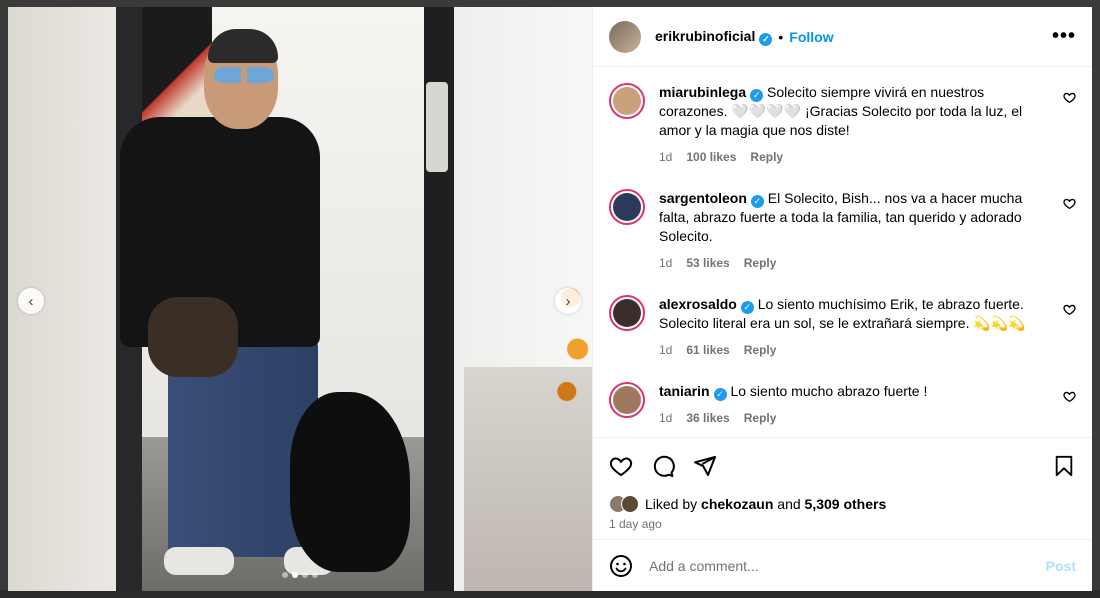 The height and width of the screenshot is (598, 1100). What do you see at coordinates (847, 565) in the screenshot?
I see `comment-input` at bounding box center [847, 565].